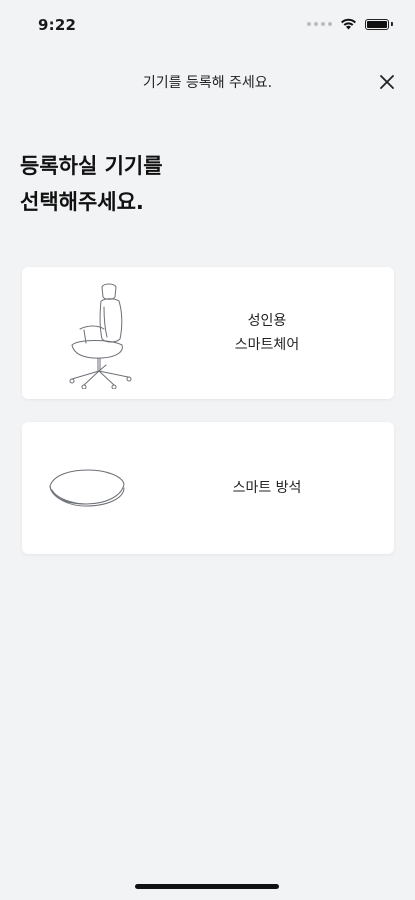 This screenshot has height=900, width=415. I want to click on seat-cushion-icon, so click(86, 489).